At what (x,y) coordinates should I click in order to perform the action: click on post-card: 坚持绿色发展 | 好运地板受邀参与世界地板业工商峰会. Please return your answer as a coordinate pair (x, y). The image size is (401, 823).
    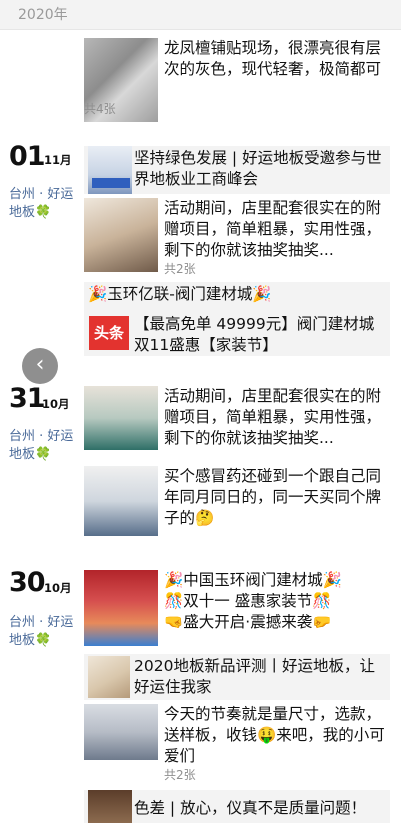
    Looking at the image, I should click on (237, 170).